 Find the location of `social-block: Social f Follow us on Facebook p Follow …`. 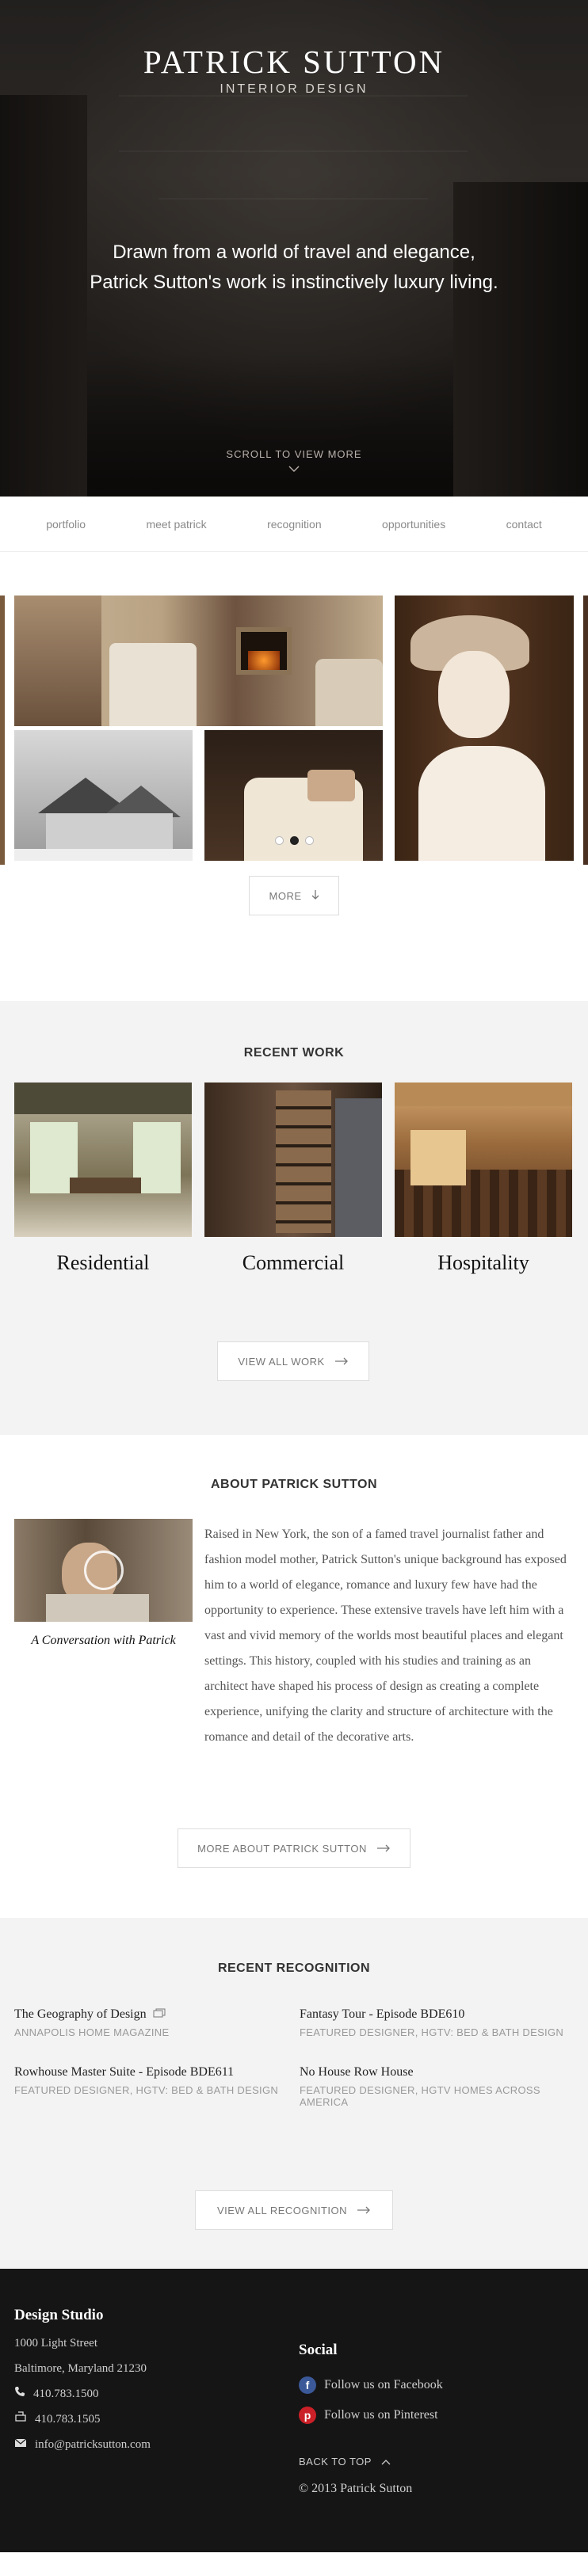

social-block: Social f Follow us on Facebook p Follow … is located at coordinates (371, 2419).